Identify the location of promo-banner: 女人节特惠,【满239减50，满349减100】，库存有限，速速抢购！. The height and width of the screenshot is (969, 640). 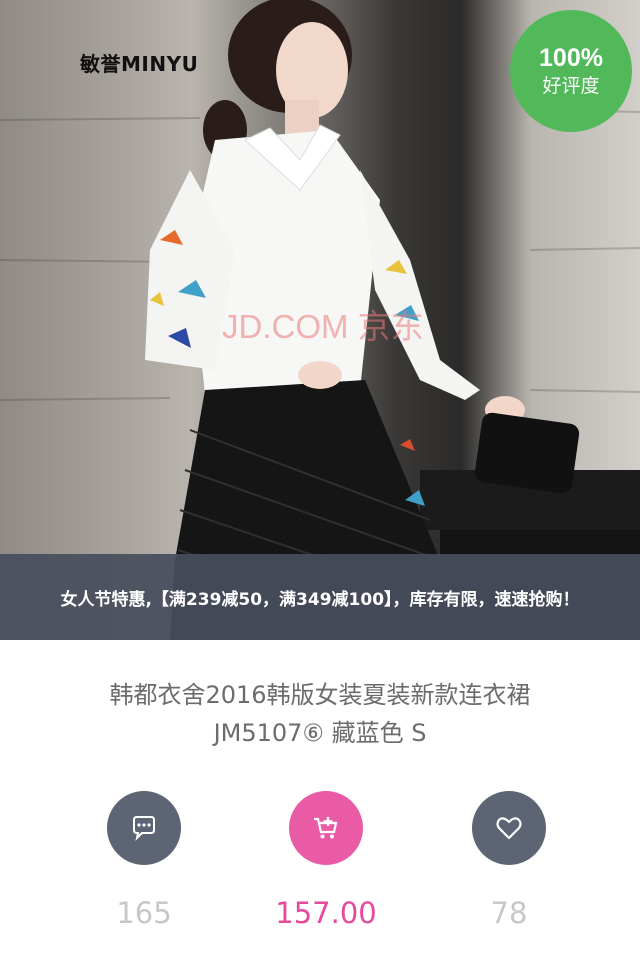
(320, 597).